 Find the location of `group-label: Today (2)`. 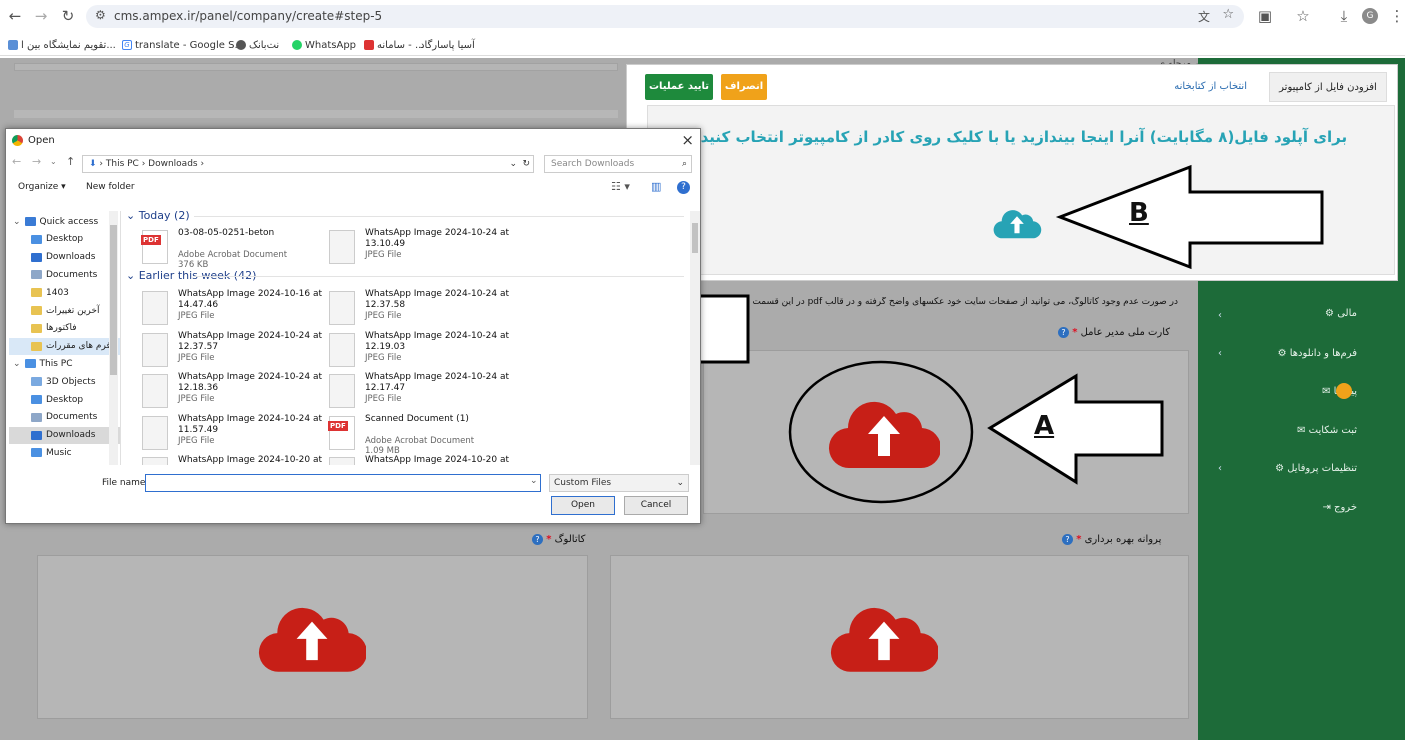

group-label: Today (2) is located at coordinates (164, 215).